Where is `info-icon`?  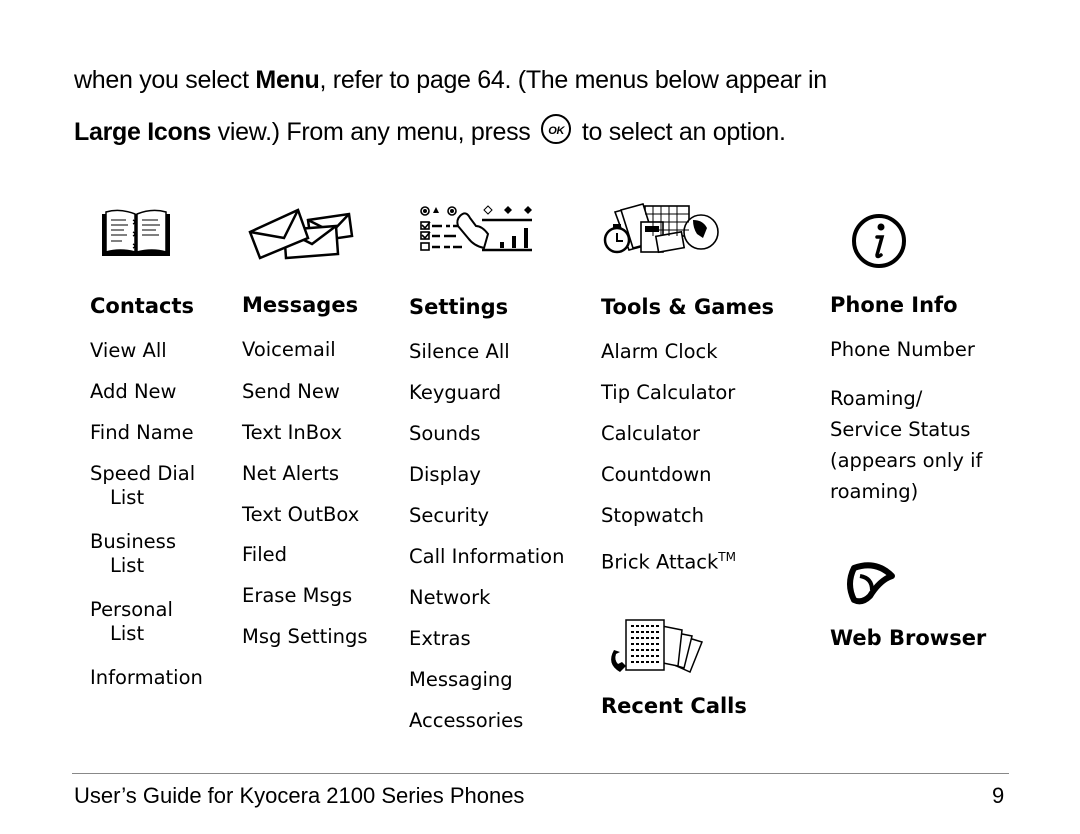
info-icon is located at coordinates (879, 241).